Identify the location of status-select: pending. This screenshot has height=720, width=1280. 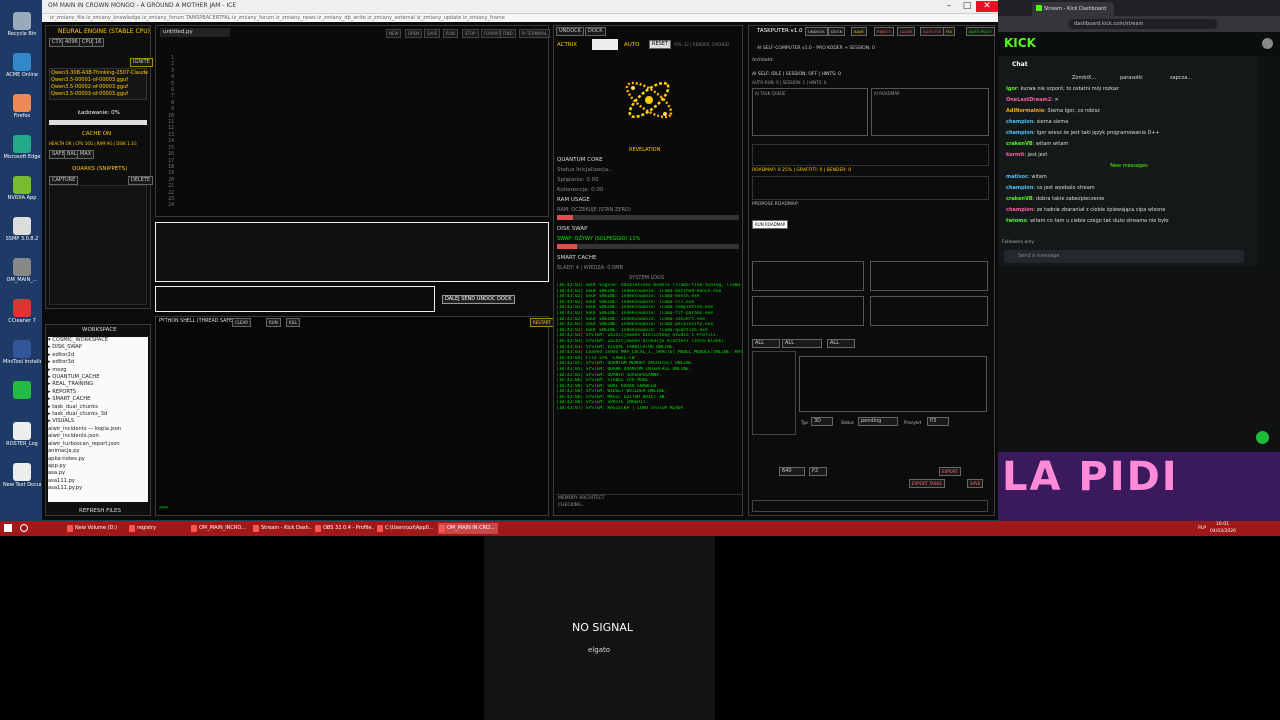
(878, 421).